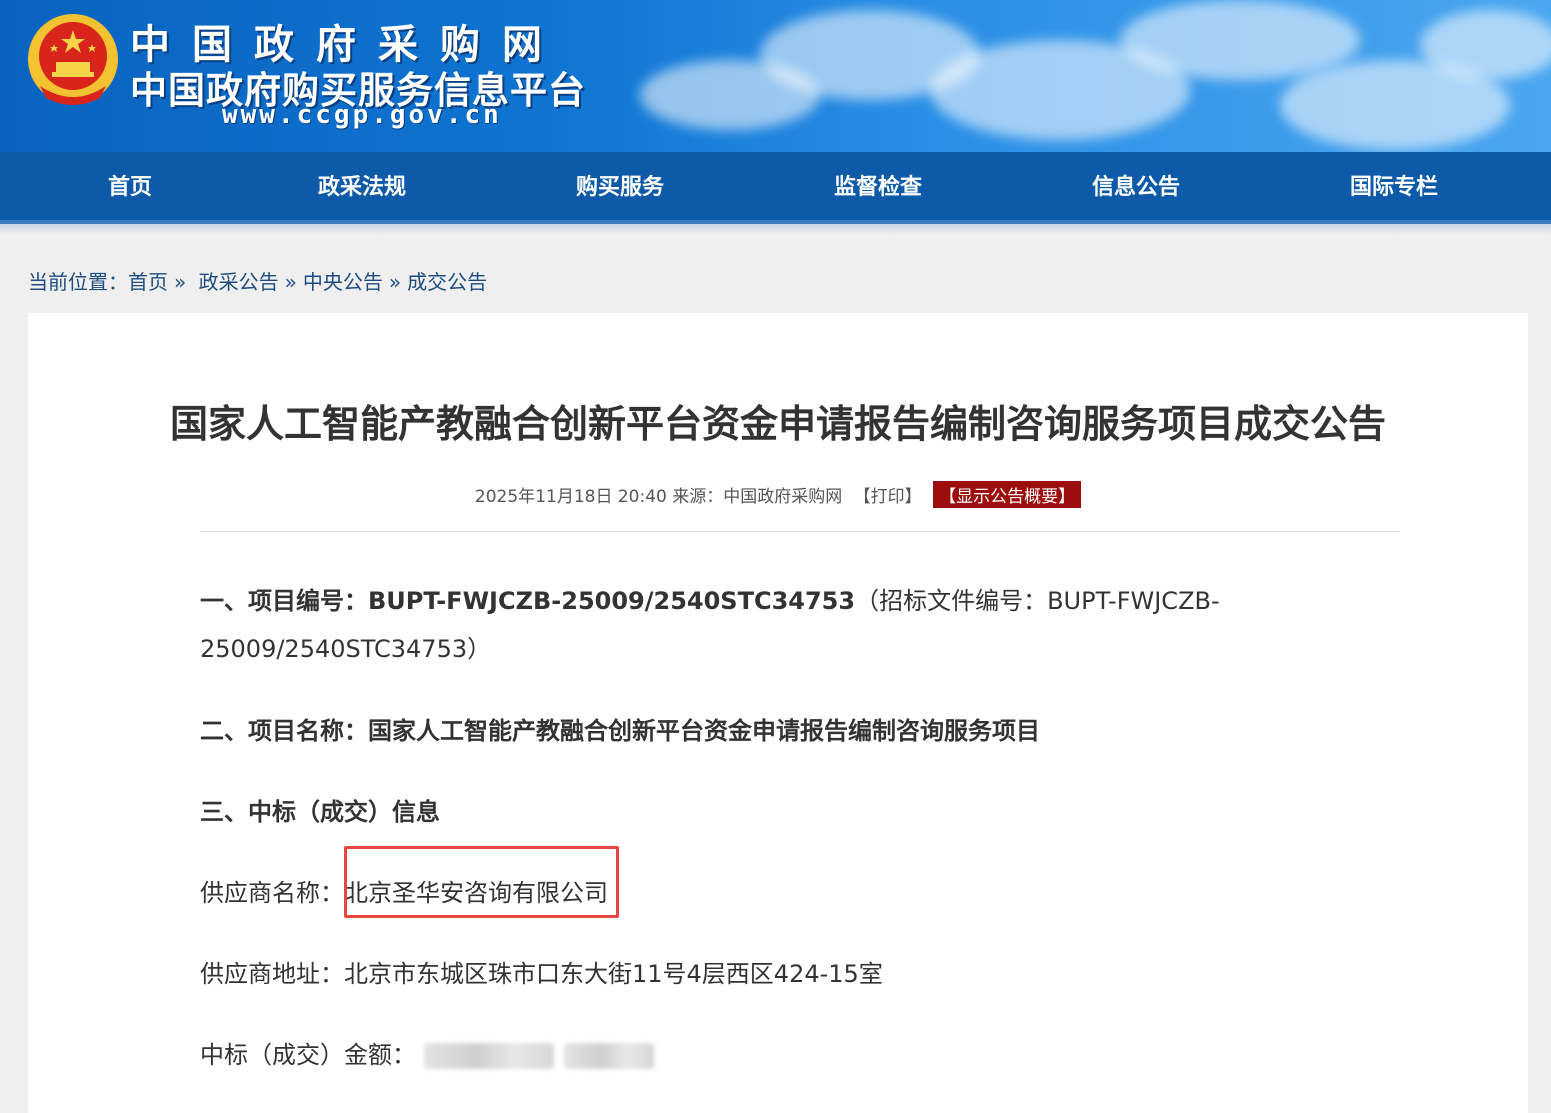 This screenshot has width=1551, height=1113. What do you see at coordinates (447, 282) in the screenshot?
I see `breadcrumb-deal-link: 成交公告` at bounding box center [447, 282].